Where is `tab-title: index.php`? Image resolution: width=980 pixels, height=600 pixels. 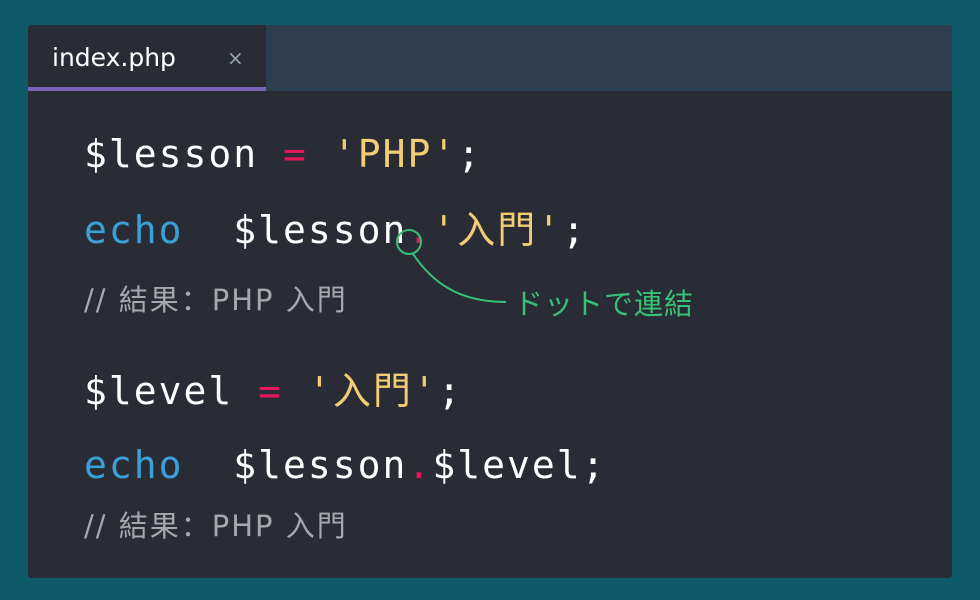 tab-title: index.php is located at coordinates (114, 57).